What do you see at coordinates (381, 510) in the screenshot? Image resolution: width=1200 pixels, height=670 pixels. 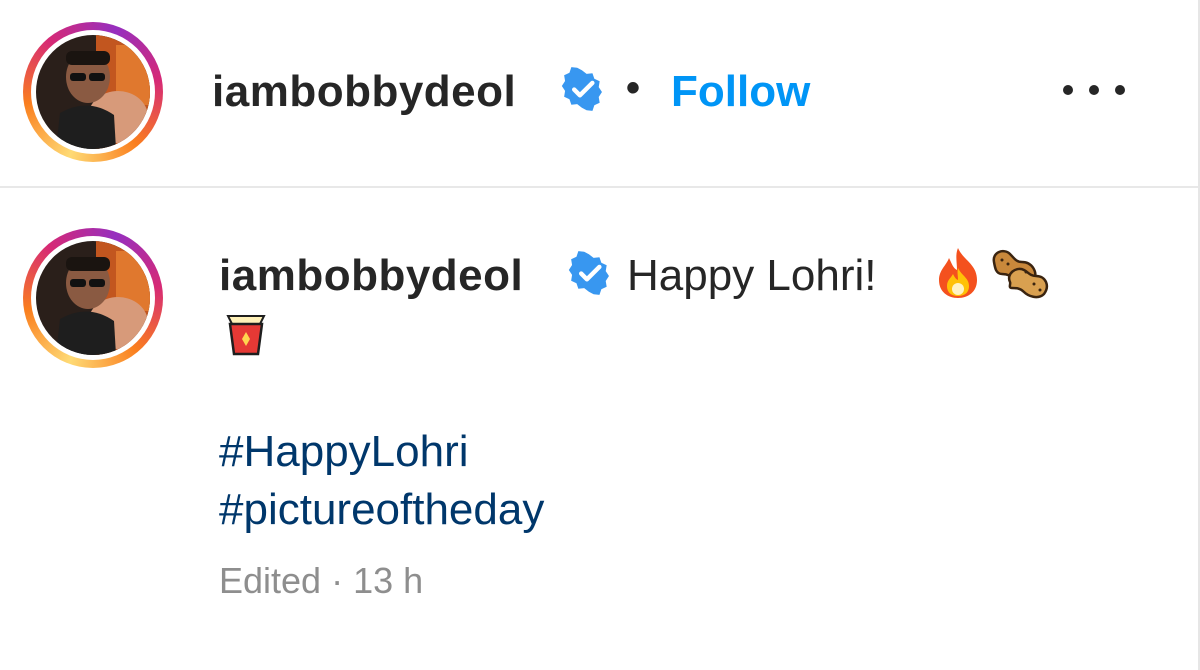 I see `hashtag-link: #pictureoftheday` at bounding box center [381, 510].